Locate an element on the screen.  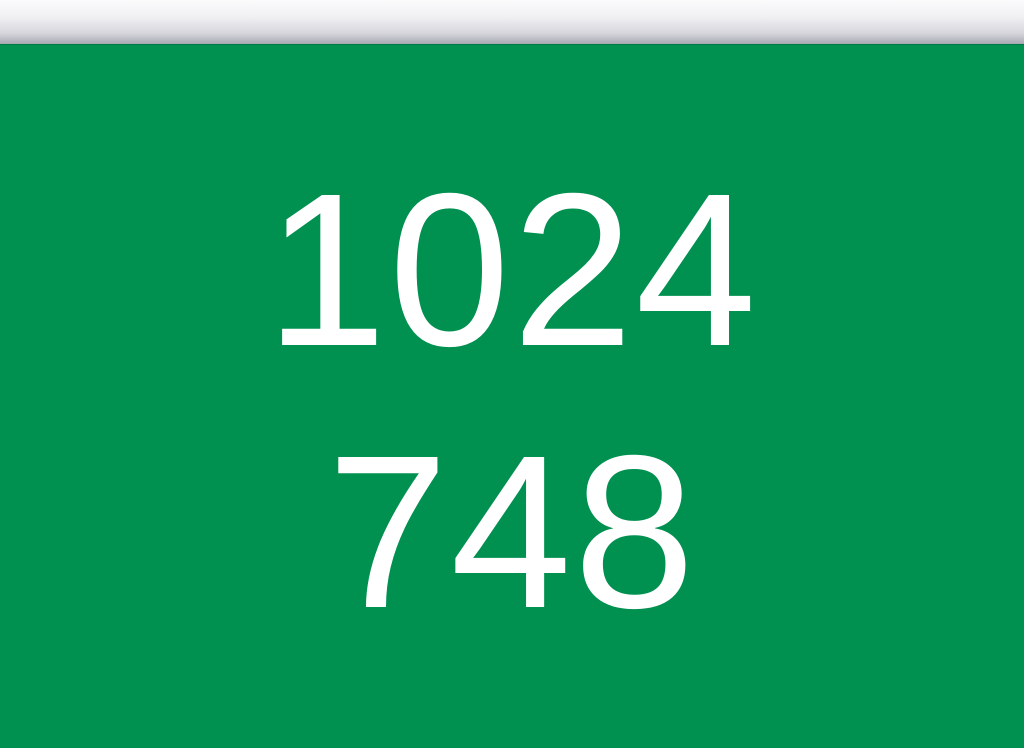
height-label: 748 is located at coordinates (512, 532).